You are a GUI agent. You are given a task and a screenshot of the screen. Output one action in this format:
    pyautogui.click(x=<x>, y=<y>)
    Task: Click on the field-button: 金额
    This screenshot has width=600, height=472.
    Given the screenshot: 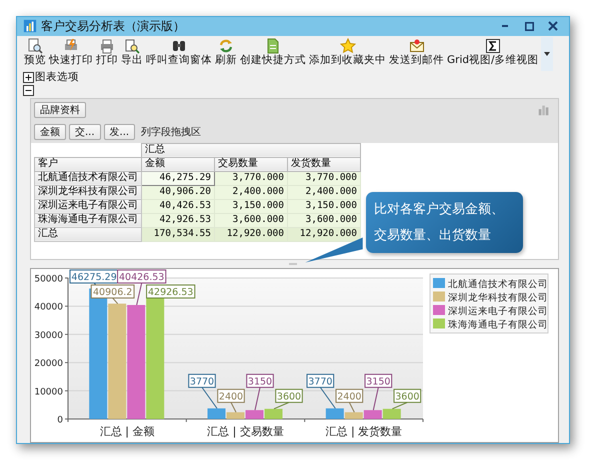 What is the action you would take?
    pyautogui.click(x=50, y=132)
    